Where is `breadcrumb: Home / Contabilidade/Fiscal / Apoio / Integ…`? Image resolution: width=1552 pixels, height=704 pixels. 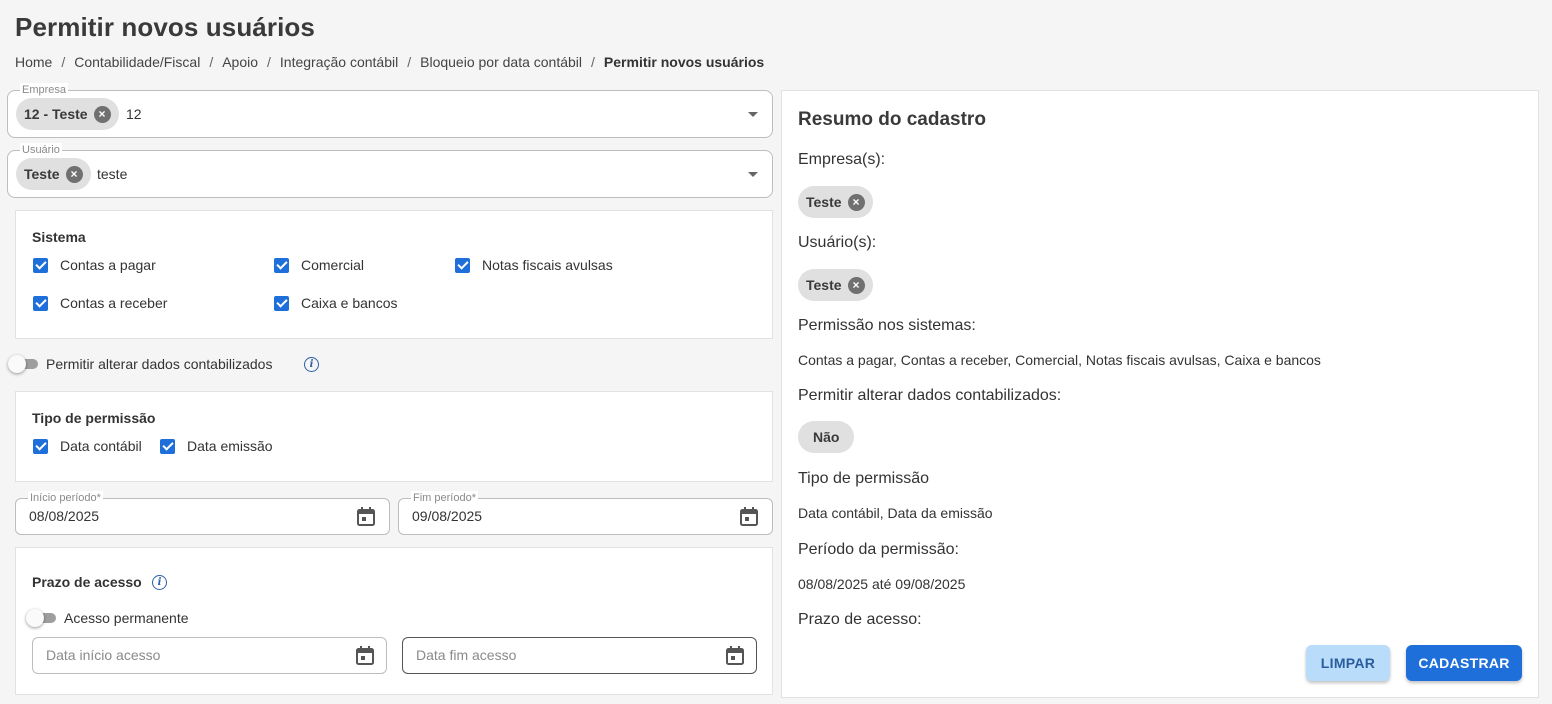
breadcrumb: Home / Contabilidade/Fiscal / Apoio / Integ… is located at coordinates (389, 62).